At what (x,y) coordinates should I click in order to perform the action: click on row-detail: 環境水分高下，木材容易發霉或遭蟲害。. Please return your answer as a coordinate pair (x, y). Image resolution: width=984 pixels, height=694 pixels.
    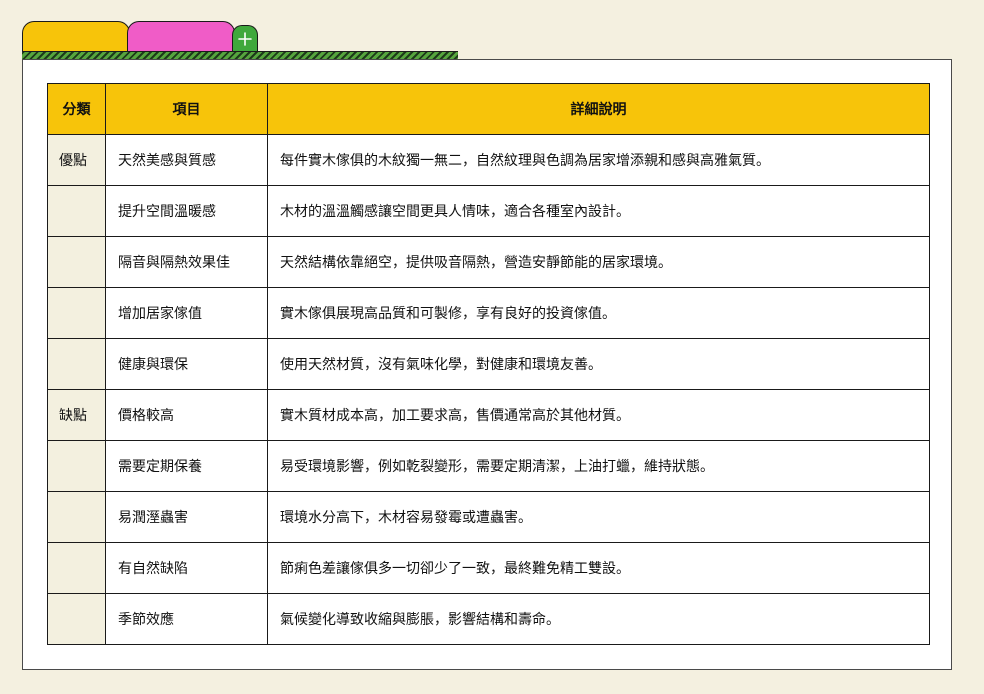
    Looking at the image, I should click on (598, 517).